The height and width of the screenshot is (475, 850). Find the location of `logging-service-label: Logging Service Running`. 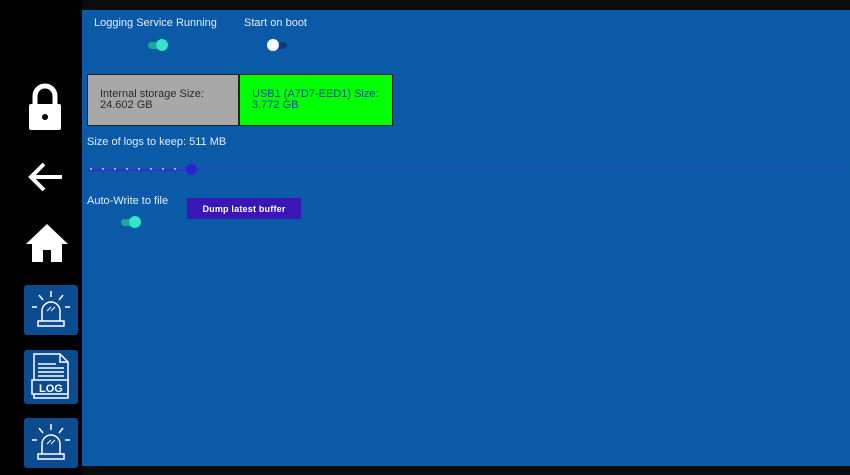

logging-service-label: Logging Service Running is located at coordinates (155, 23).